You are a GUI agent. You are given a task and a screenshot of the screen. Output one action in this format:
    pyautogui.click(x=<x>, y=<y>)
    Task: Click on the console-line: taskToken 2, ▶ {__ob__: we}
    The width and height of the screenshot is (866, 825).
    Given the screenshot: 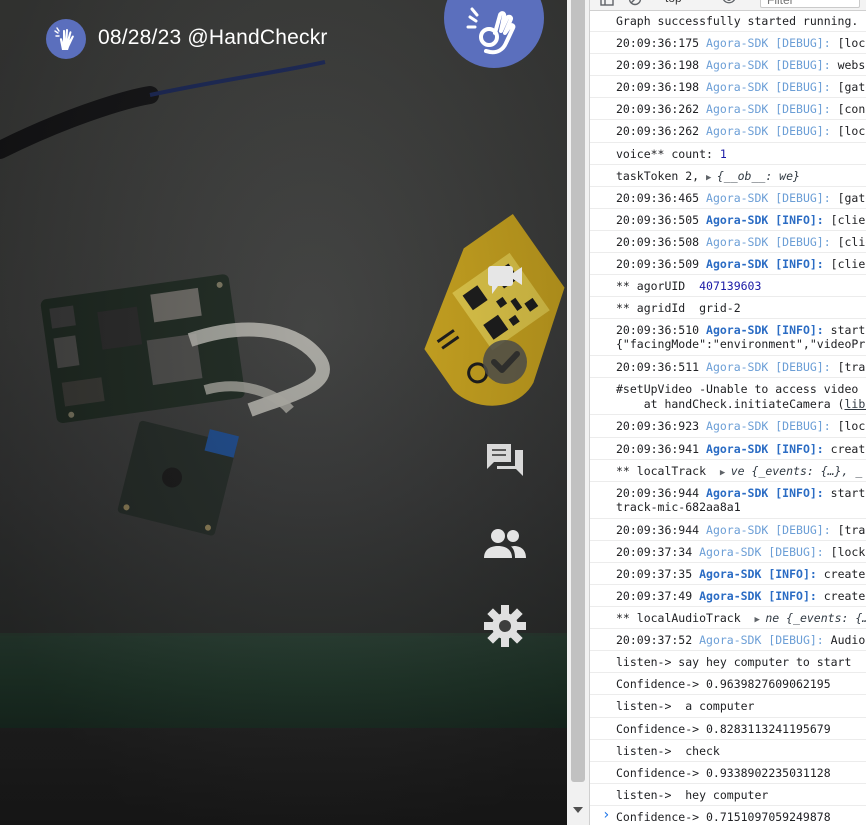 What is the action you would take?
    pyautogui.click(x=728, y=176)
    